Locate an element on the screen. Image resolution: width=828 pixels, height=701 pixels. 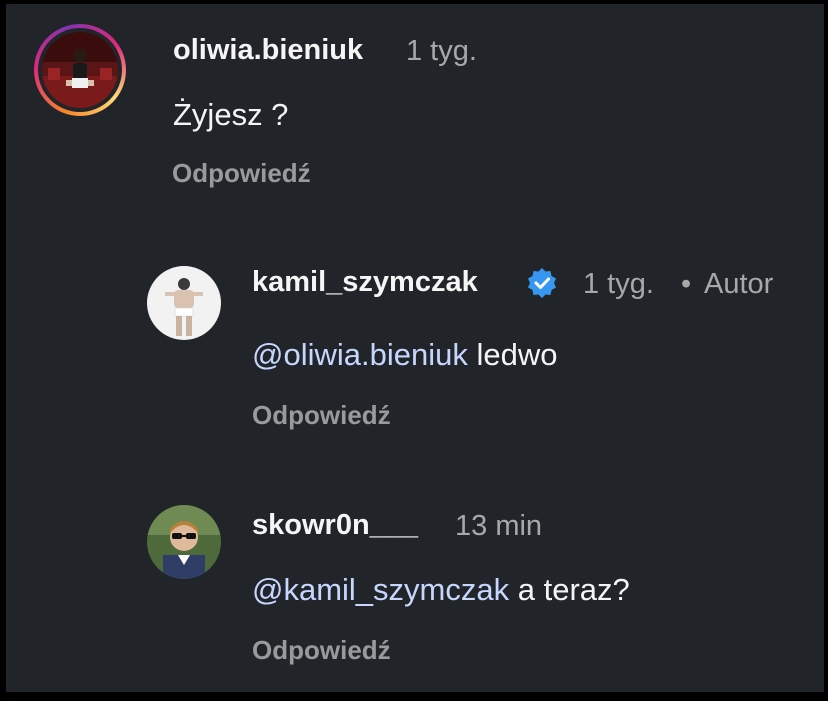
comment-text: @kamil_szymczak a teraz? is located at coordinates (441, 590).